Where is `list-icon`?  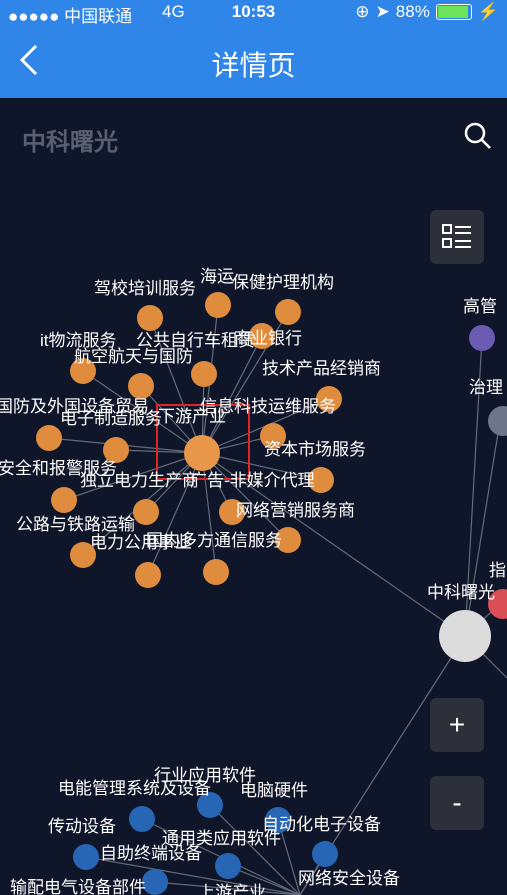
list-icon is located at coordinates (456, 236).